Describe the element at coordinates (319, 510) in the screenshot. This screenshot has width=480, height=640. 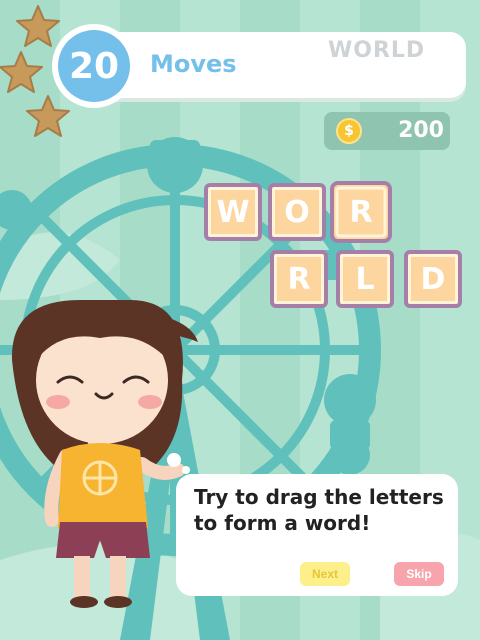
I see `tutorial-message: Try to drag the letters to form a word!` at that location.